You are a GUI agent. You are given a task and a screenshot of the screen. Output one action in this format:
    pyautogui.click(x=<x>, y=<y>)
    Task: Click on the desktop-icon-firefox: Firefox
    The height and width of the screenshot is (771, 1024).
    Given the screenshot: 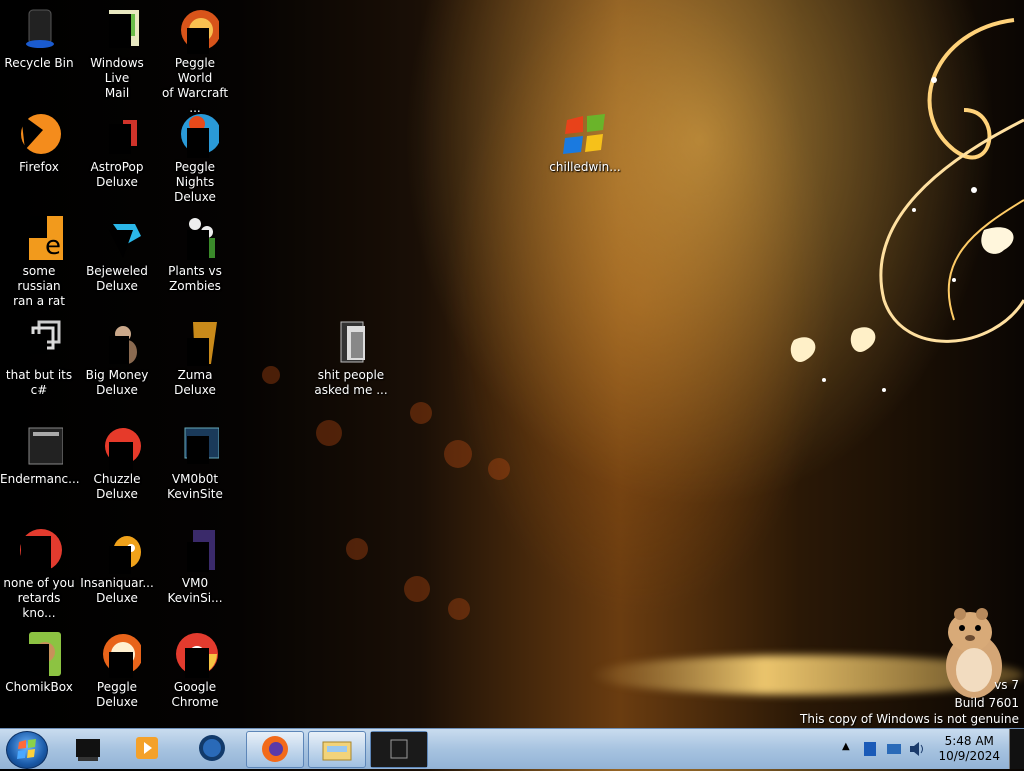 What is the action you would take?
    pyautogui.click(x=39, y=142)
    